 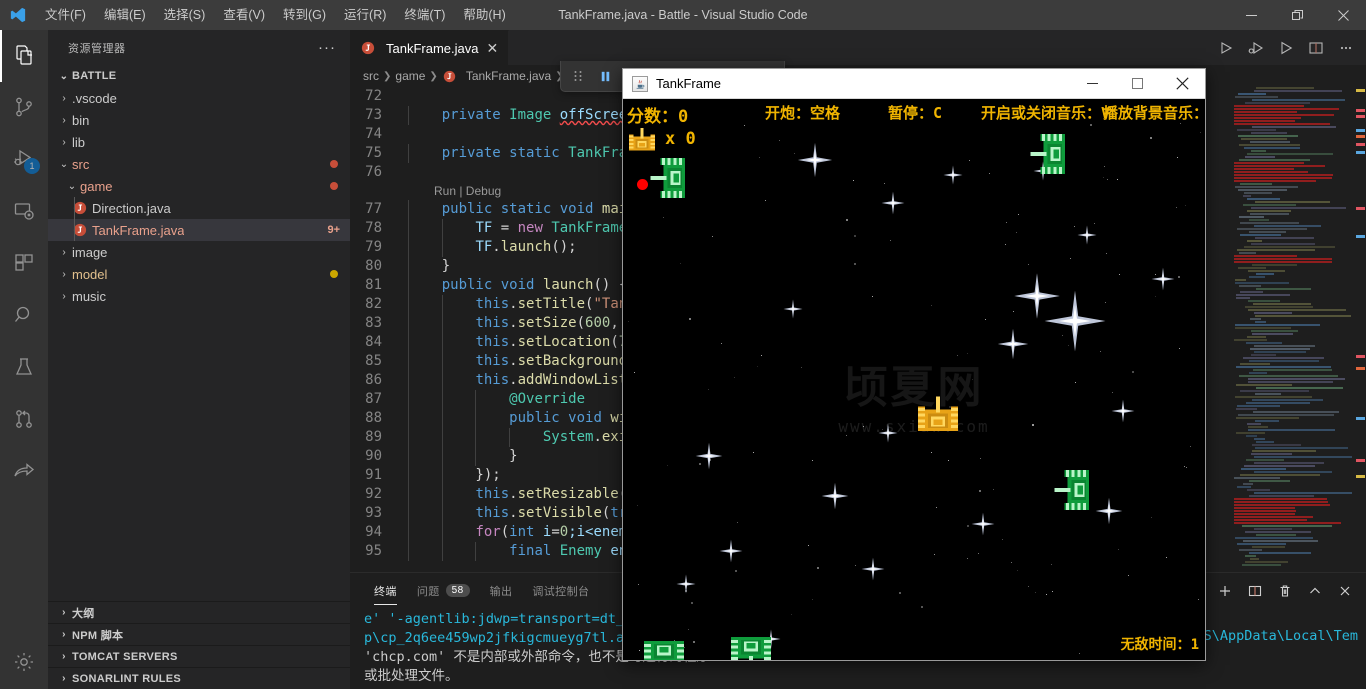 I want to click on menu-file: 文件(F), so click(x=65, y=15).